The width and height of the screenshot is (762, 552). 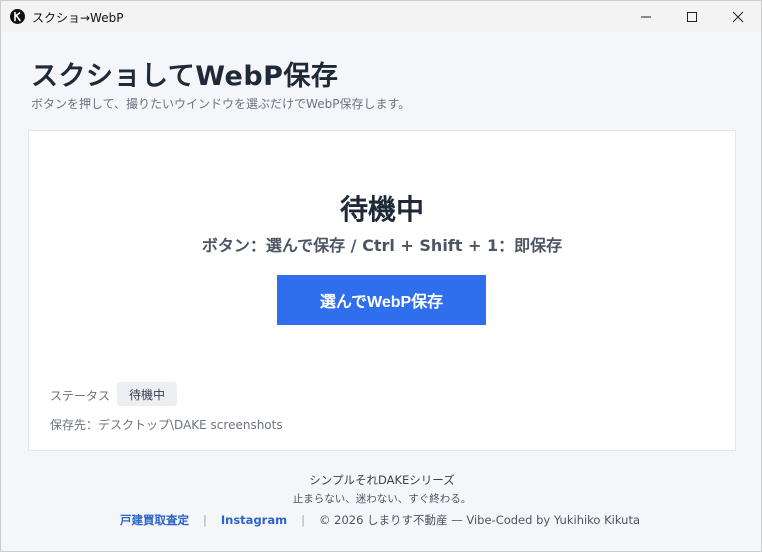 I want to click on footer-link-appraisal: 戸建買取査定, so click(x=154, y=520).